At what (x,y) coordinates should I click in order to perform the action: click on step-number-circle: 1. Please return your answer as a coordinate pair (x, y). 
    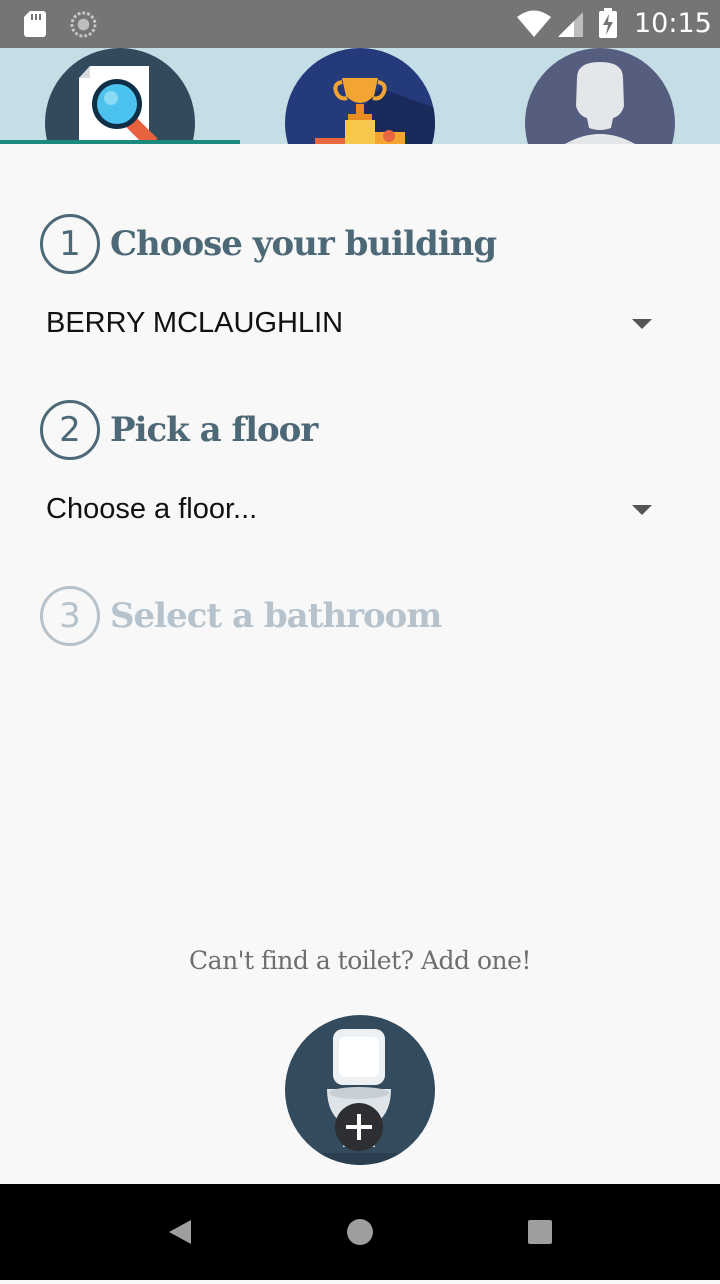
    Looking at the image, I should click on (70, 244).